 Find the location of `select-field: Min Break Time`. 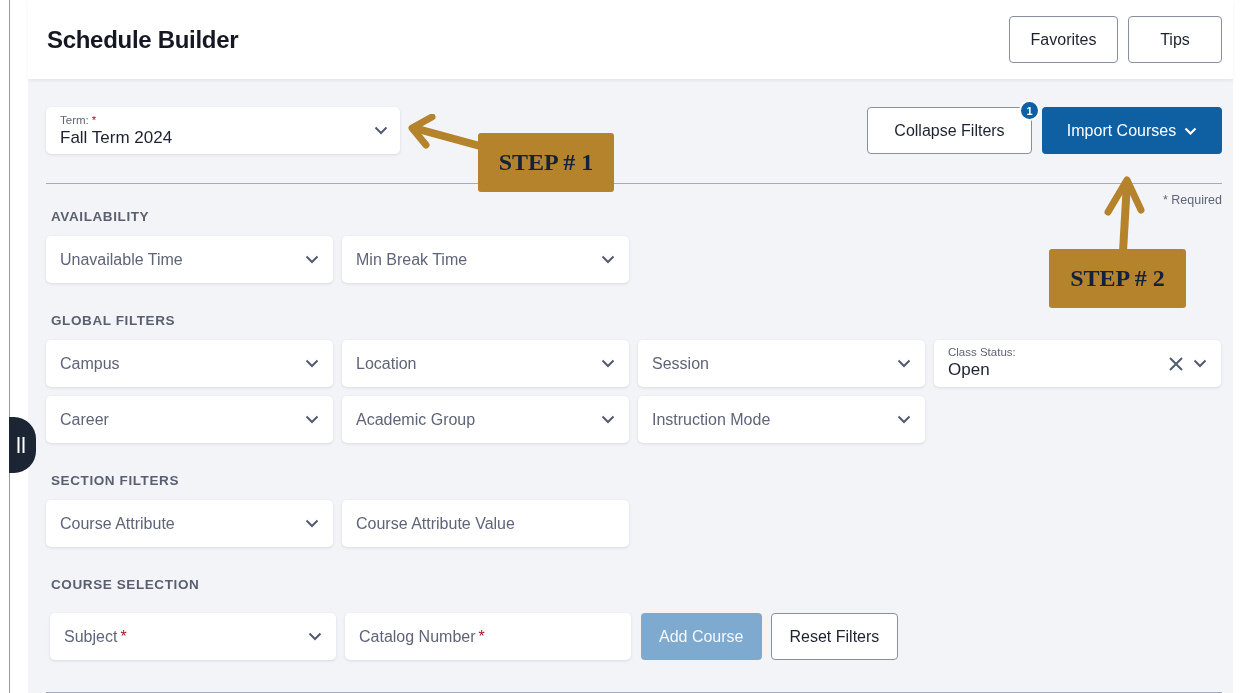

select-field: Min Break Time is located at coordinates (485, 259).